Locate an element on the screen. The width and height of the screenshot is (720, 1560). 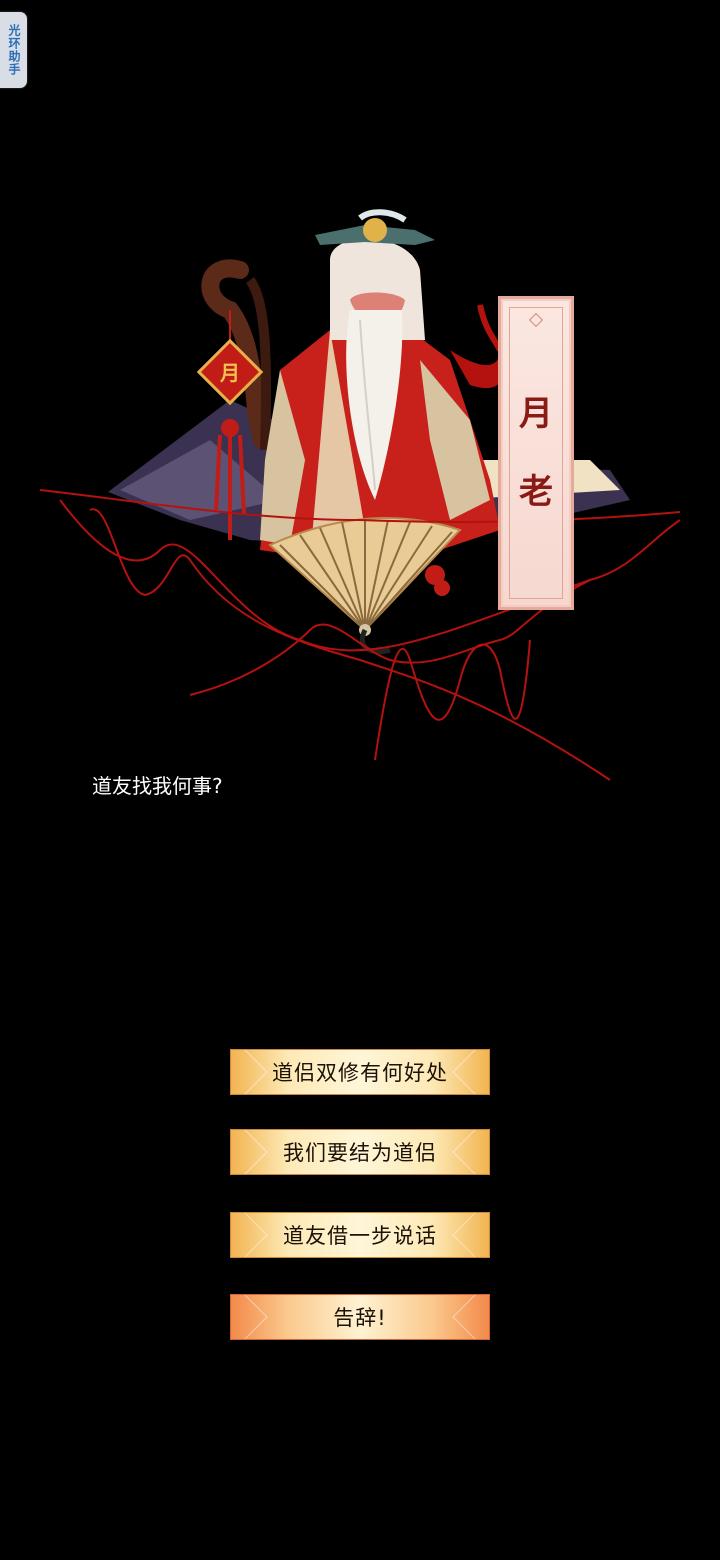
npc-name-char-1: 月 is located at coordinates (536, 414).